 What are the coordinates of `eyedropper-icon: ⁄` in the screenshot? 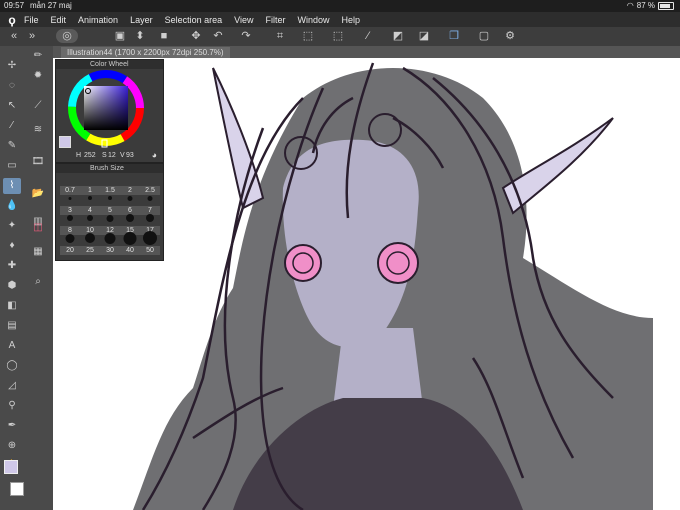 It's located at (368, 36).